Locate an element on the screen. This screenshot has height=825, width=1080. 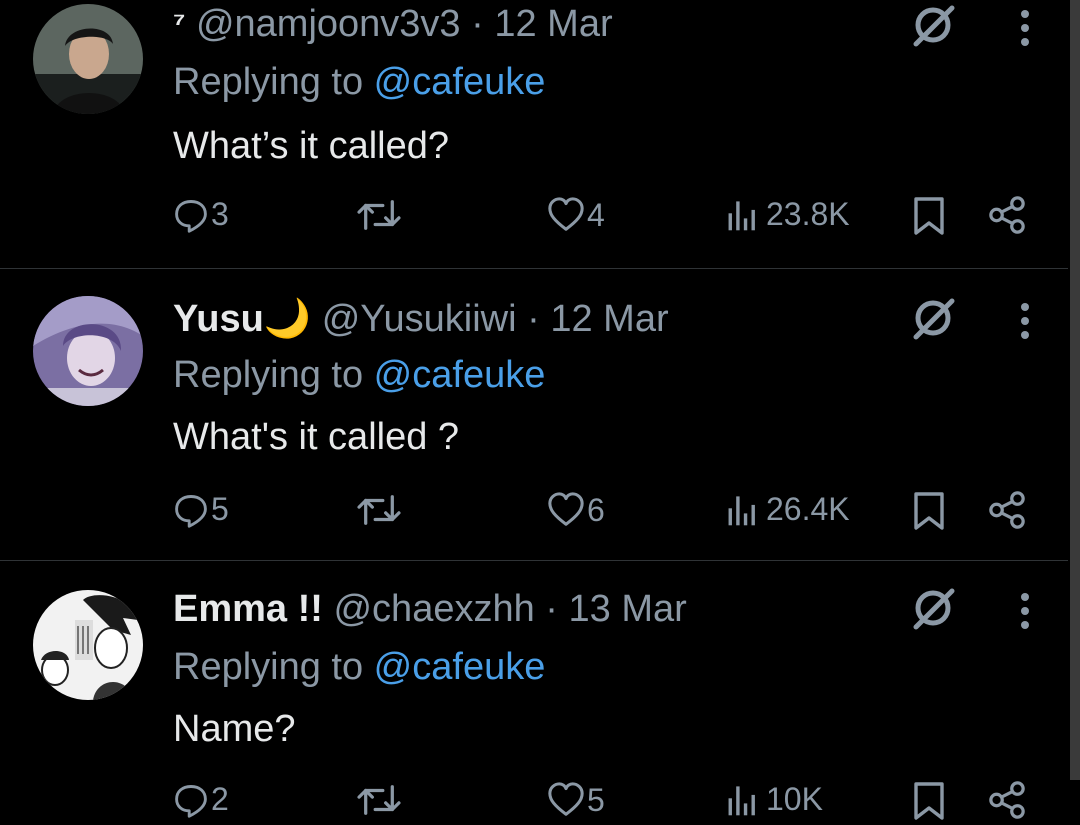
tweet-text: What's it called ? is located at coordinates (316, 437).